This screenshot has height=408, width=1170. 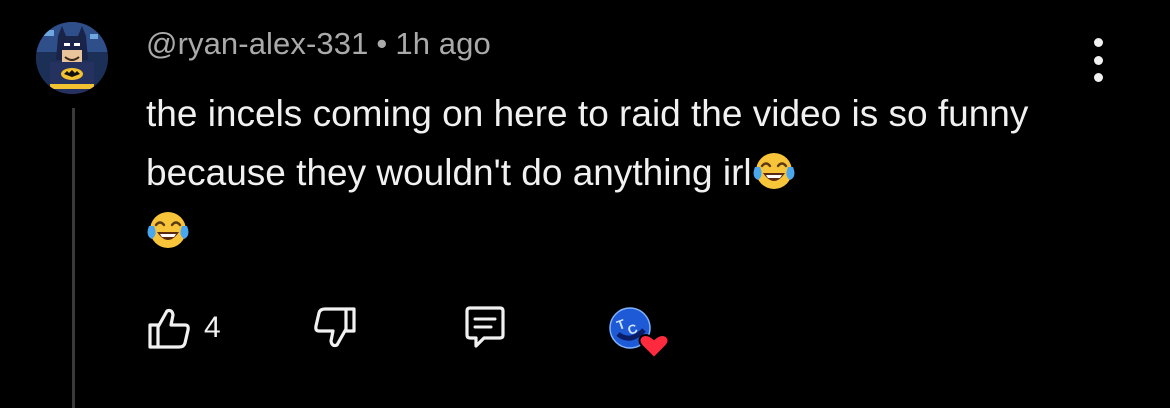 I want to click on dislike-button, so click(x=335, y=328).